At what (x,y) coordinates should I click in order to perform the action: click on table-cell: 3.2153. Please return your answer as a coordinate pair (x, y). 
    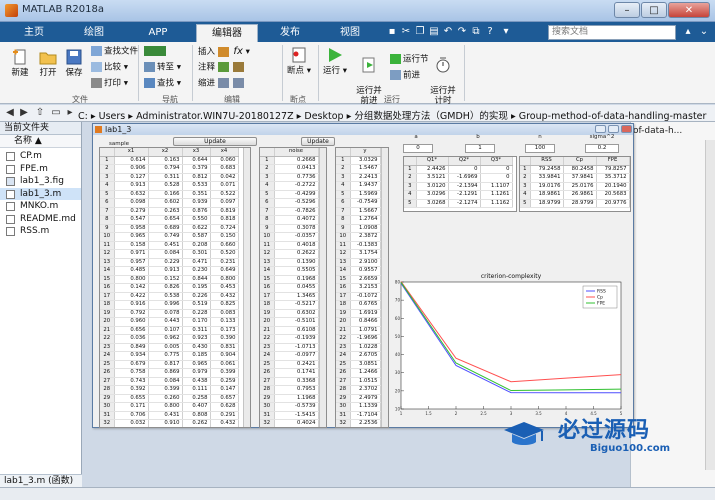
    Looking at the image, I should click on (365, 288).